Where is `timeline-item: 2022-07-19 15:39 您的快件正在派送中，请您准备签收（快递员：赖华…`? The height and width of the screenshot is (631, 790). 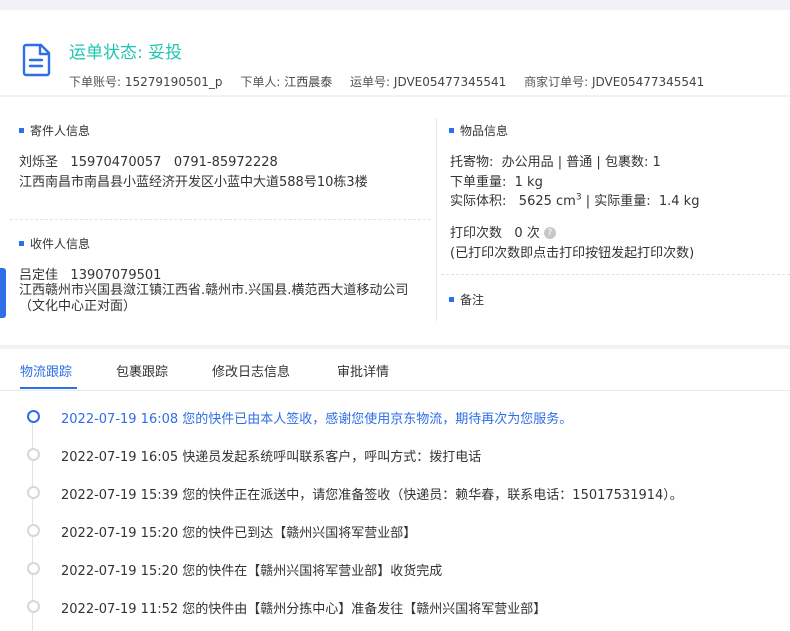
timeline-item: 2022-07-19 15:39 您的快件正在派送中，请您准备签收（快递员：赖华… is located at coordinates (372, 495).